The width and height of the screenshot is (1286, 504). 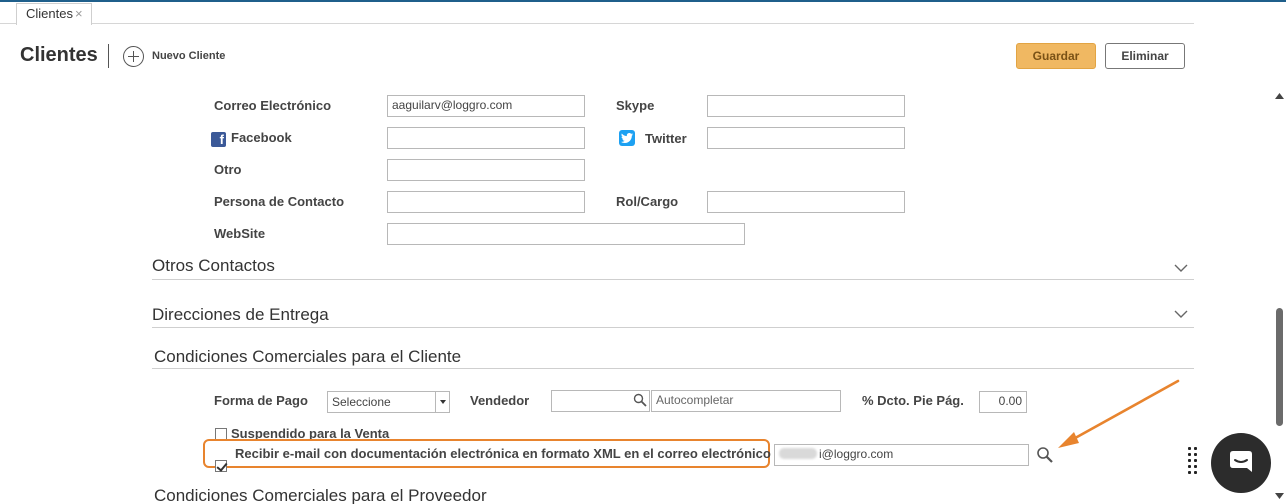 I want to click on chat-launcher-button, so click(x=1241, y=463).